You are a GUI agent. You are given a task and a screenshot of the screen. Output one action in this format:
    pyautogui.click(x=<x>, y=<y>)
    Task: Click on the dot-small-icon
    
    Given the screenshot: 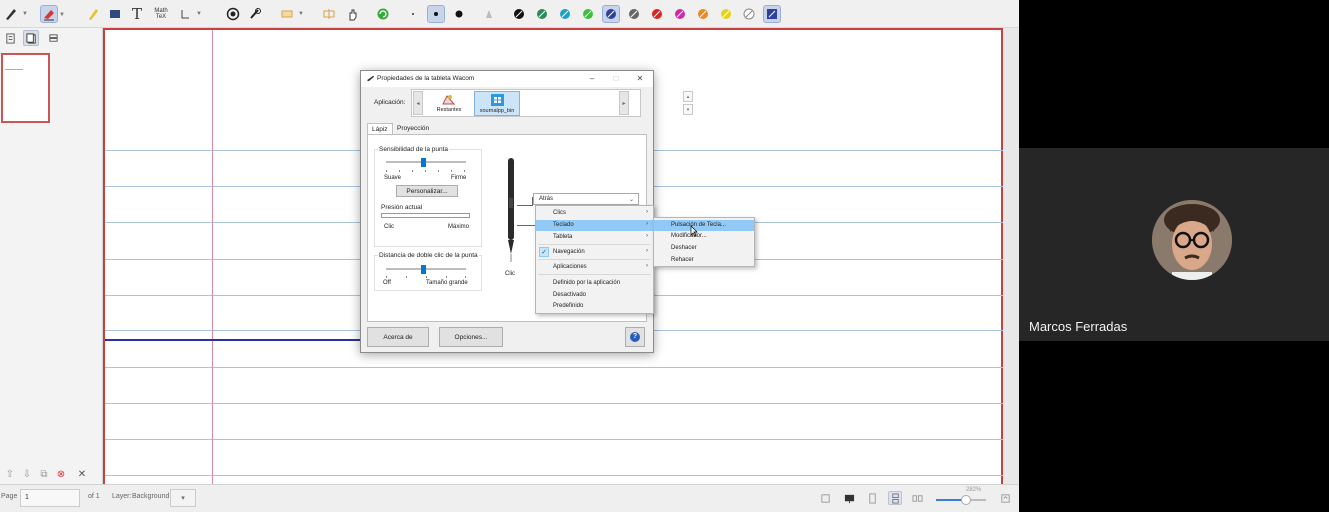 What is the action you would take?
    pyautogui.click(x=413, y=14)
    